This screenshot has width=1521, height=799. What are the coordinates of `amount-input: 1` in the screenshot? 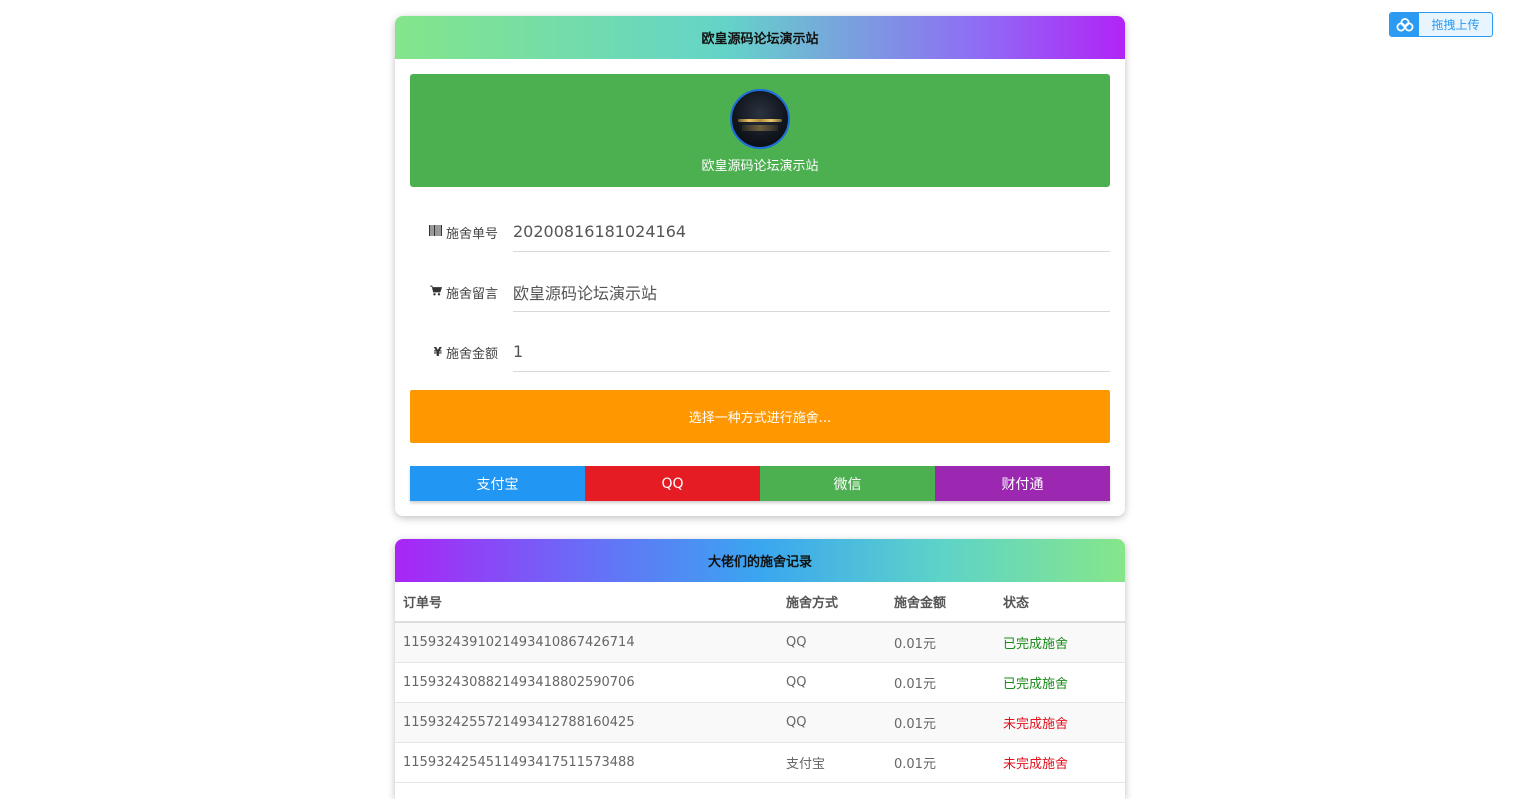 It's located at (811, 352).